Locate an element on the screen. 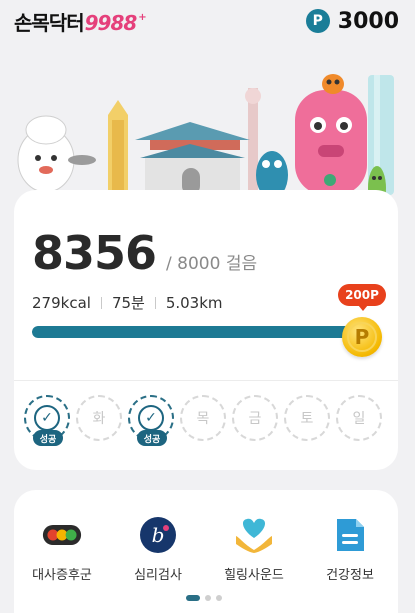 The height and width of the screenshot is (613, 415). step-count-row: 8356 / 8000 걸음 is located at coordinates (144, 253).